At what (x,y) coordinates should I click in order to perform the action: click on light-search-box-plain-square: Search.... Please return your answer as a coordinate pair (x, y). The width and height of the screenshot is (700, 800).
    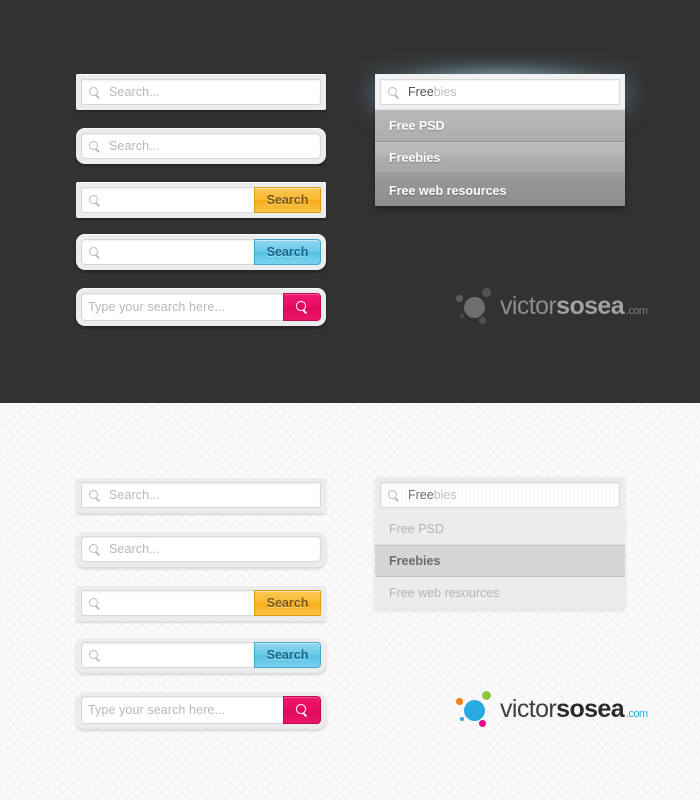
    Looking at the image, I should click on (201, 495).